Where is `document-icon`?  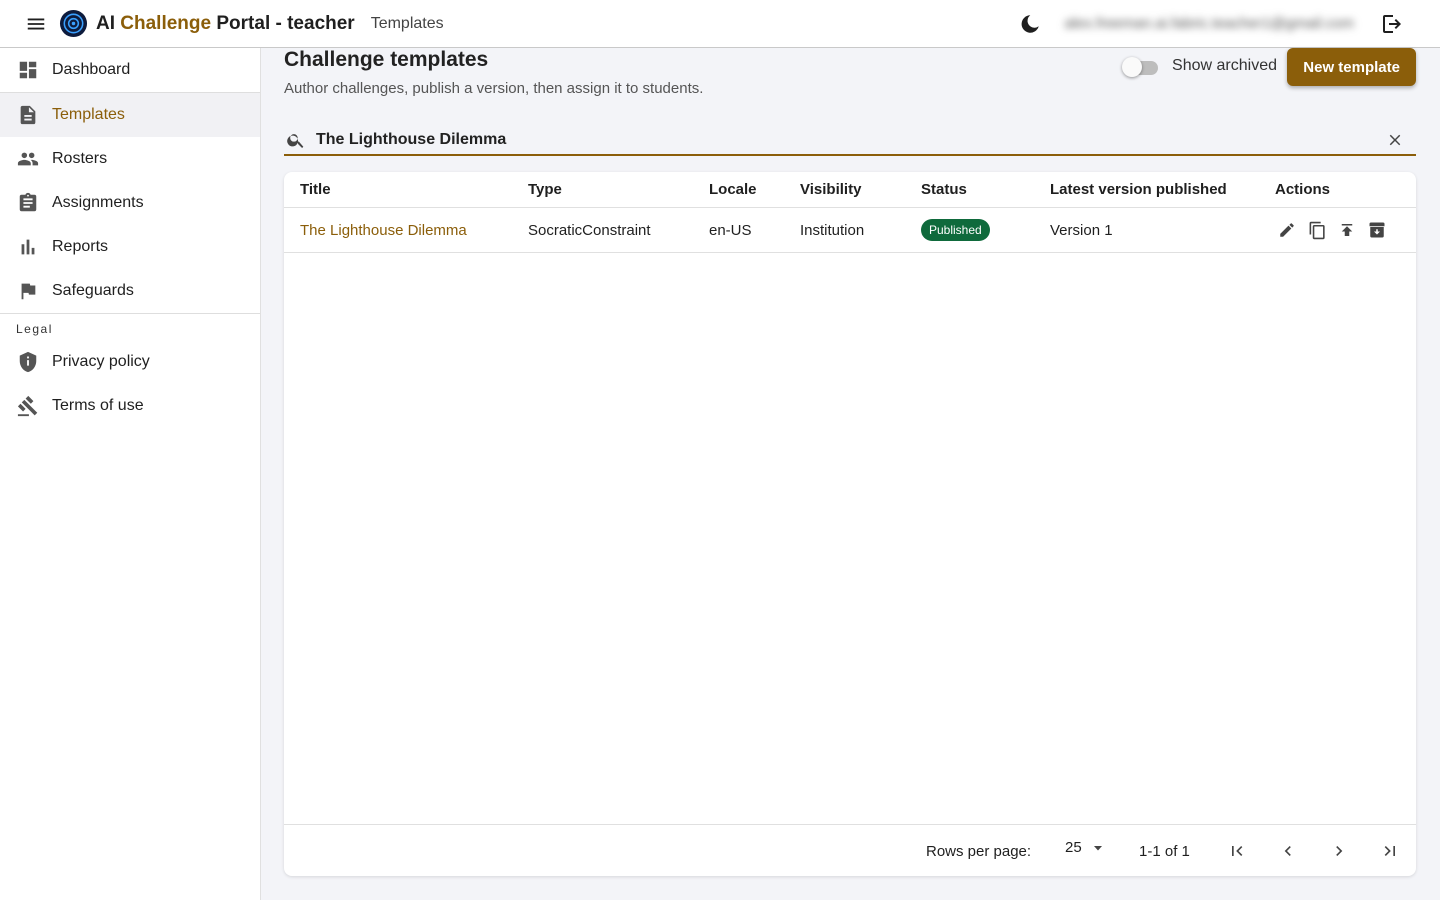 document-icon is located at coordinates (28, 115).